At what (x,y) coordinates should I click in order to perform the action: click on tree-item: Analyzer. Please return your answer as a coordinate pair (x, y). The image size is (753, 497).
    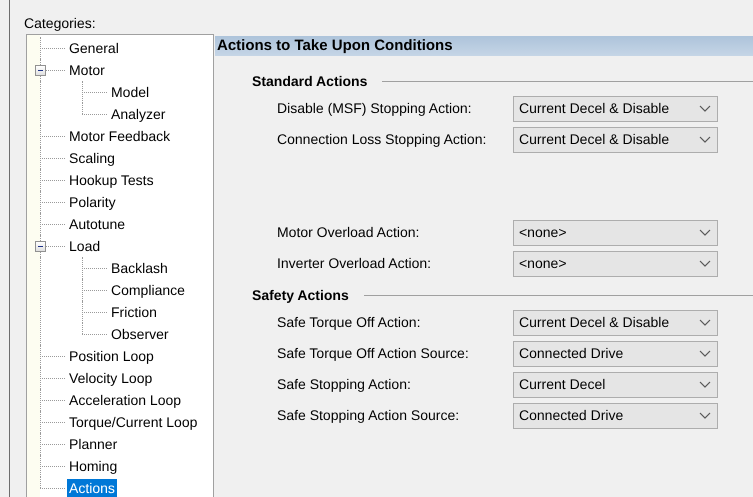
    Looking at the image, I should click on (138, 114).